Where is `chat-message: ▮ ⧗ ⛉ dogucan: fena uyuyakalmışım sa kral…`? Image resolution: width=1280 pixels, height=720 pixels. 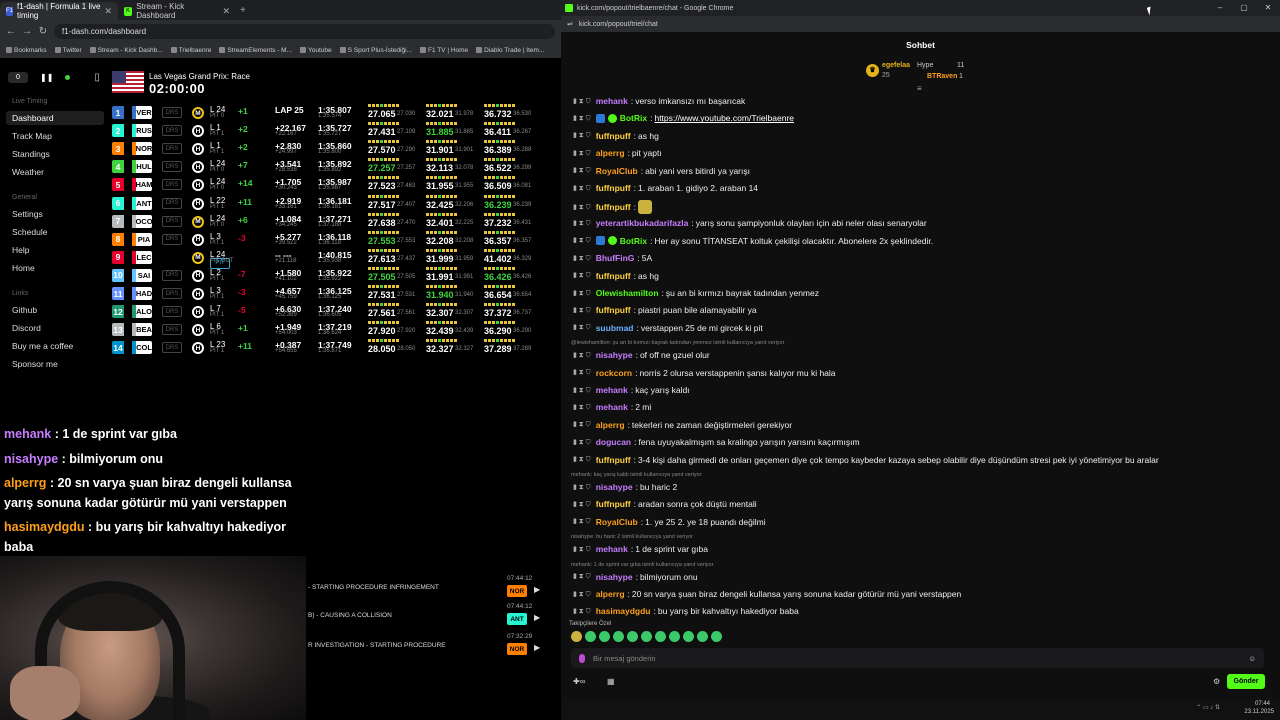 chat-message: ▮ ⧗ ⛉ dogucan: fena uyuyakalmışım sa kral… is located at coordinates (716, 442).